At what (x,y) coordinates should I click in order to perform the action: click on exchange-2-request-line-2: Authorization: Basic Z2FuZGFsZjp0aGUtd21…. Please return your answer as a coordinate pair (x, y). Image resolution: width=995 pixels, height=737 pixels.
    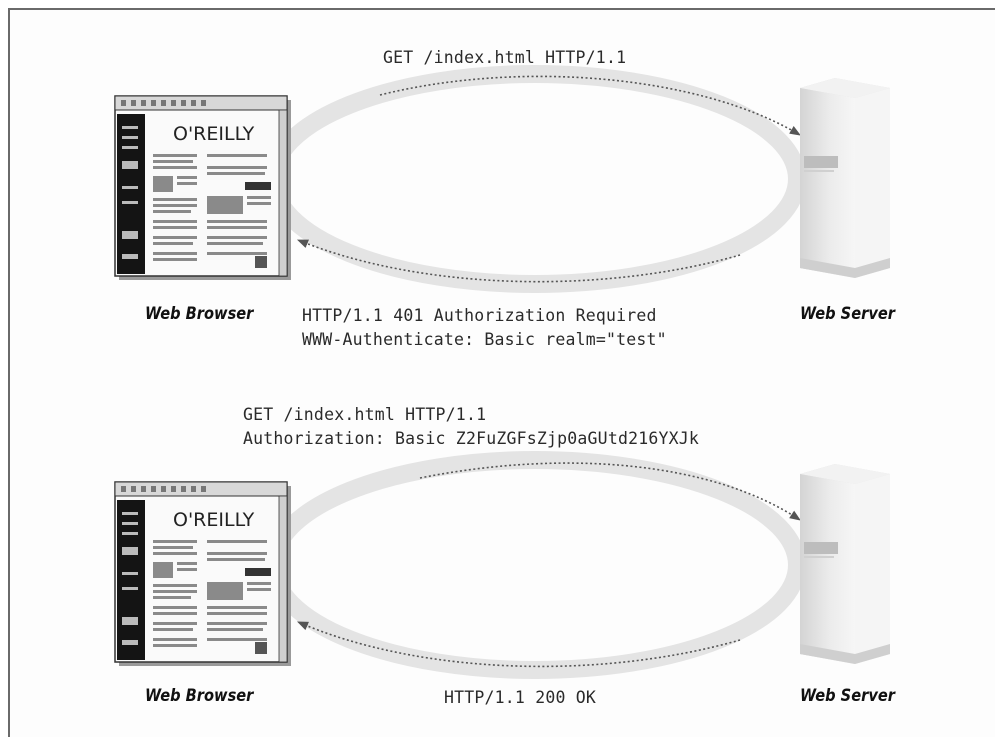
    Looking at the image, I should click on (471, 438).